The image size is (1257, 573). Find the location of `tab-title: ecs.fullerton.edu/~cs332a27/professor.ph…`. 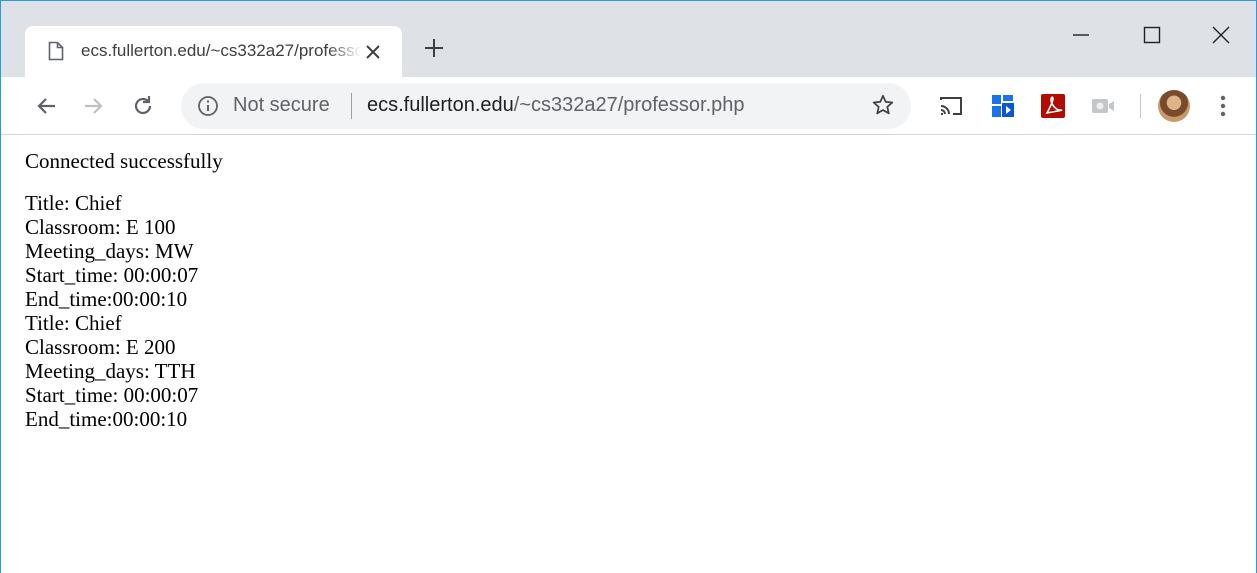

tab-title: ecs.fullerton.edu/~cs332a27/professor.ph… is located at coordinates (221, 50).